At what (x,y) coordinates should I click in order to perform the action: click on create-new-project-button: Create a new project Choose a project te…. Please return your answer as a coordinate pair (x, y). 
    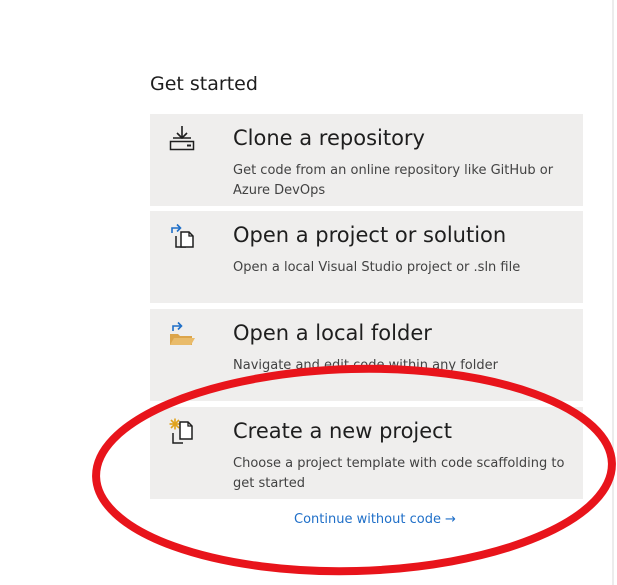
    Looking at the image, I should click on (366, 453).